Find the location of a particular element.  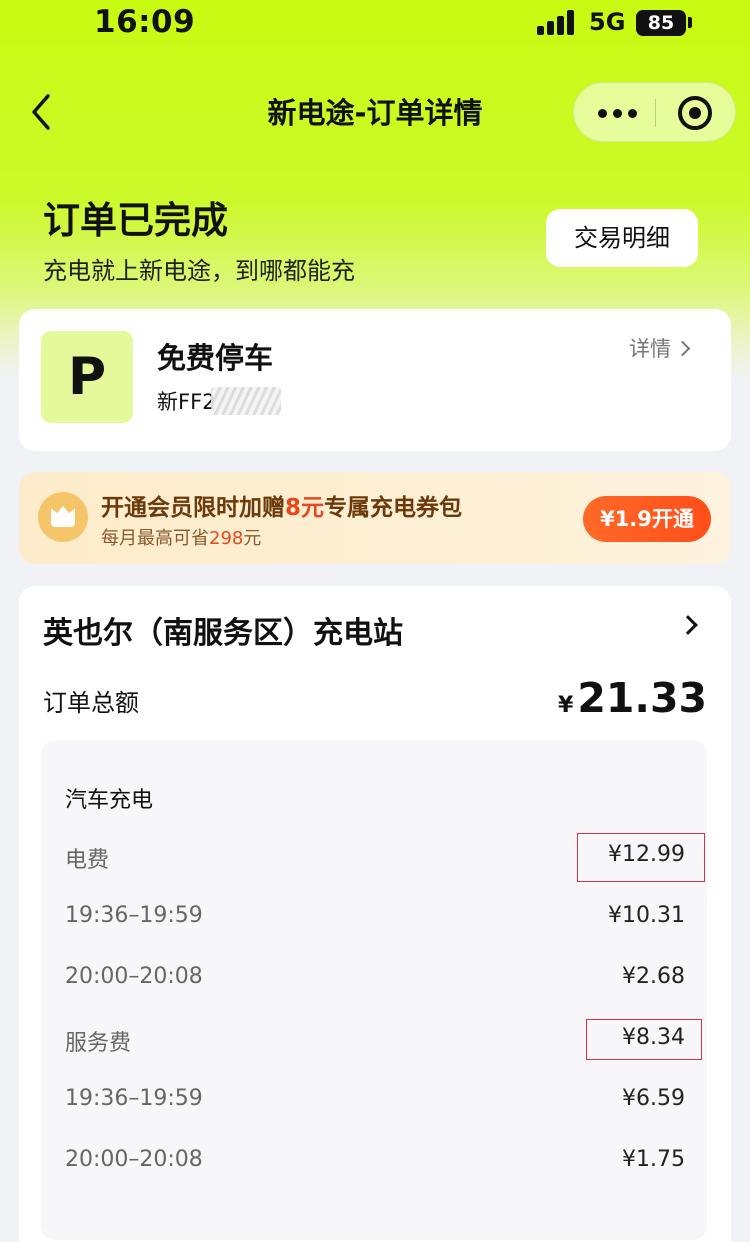

period-amount: ¥1.75 is located at coordinates (653, 1159).